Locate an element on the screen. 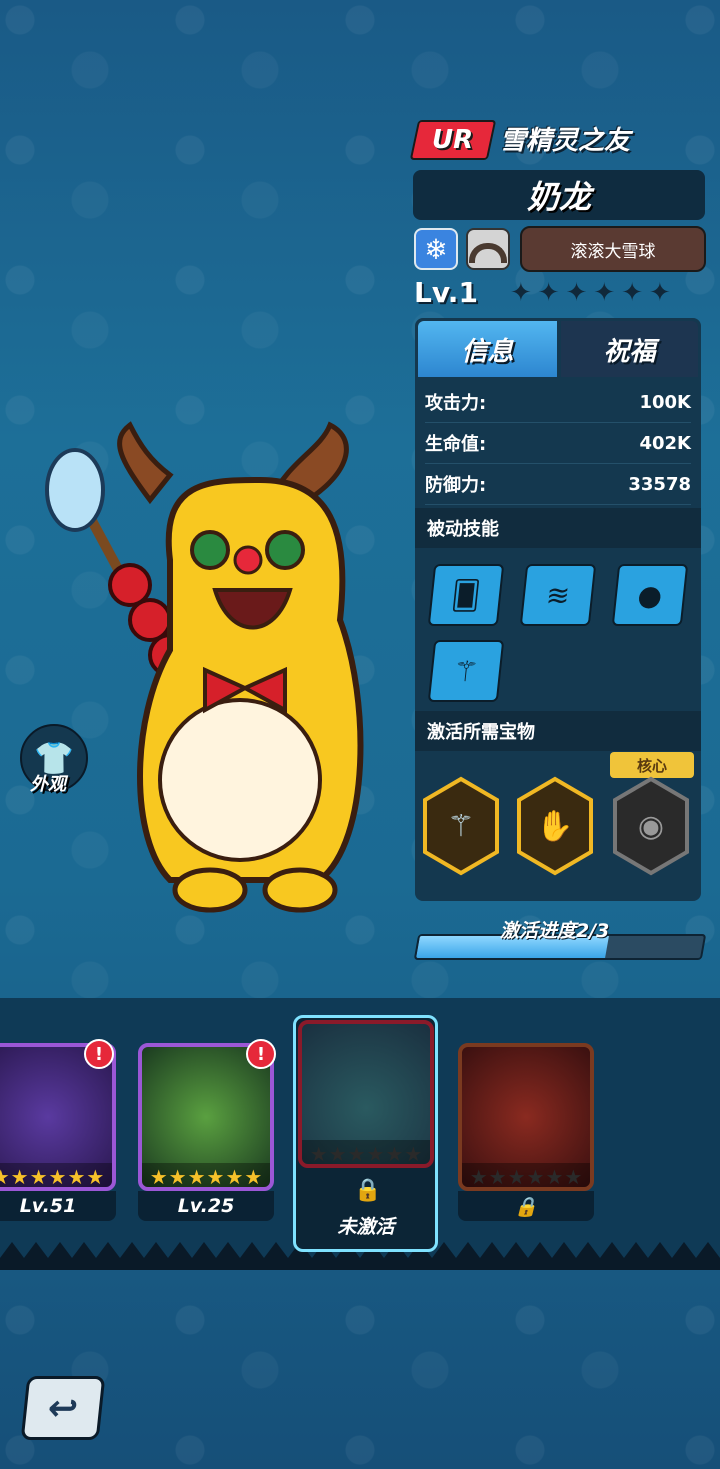 The image size is (720, 1469). treasure-crystal-ball: ◉ is located at coordinates (651, 826).